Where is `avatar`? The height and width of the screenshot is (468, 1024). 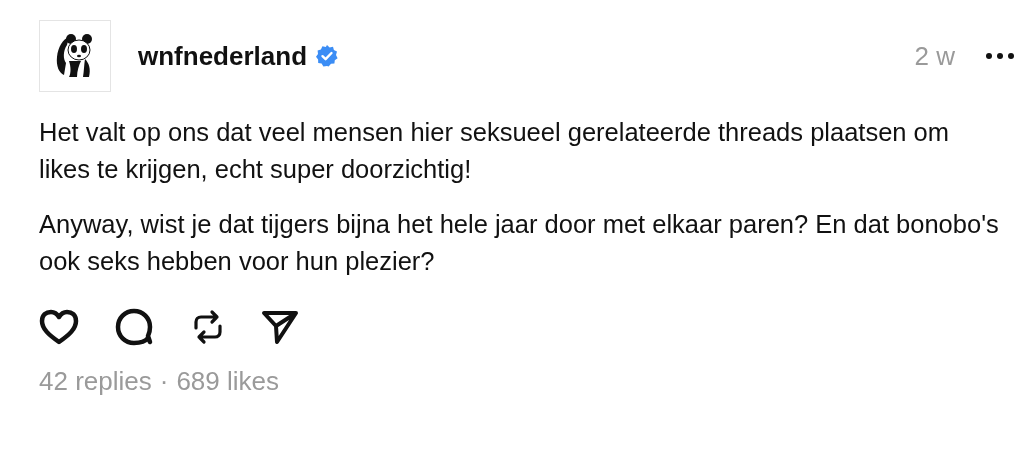
avatar is located at coordinates (75, 56).